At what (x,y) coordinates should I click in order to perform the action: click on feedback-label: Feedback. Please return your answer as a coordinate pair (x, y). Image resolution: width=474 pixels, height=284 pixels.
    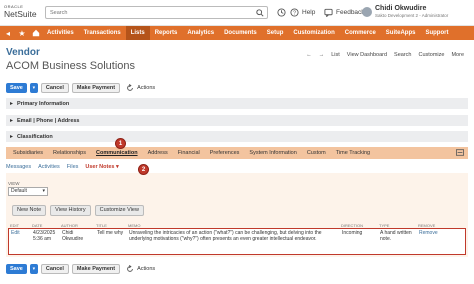
    Looking at the image, I should click on (350, 12).